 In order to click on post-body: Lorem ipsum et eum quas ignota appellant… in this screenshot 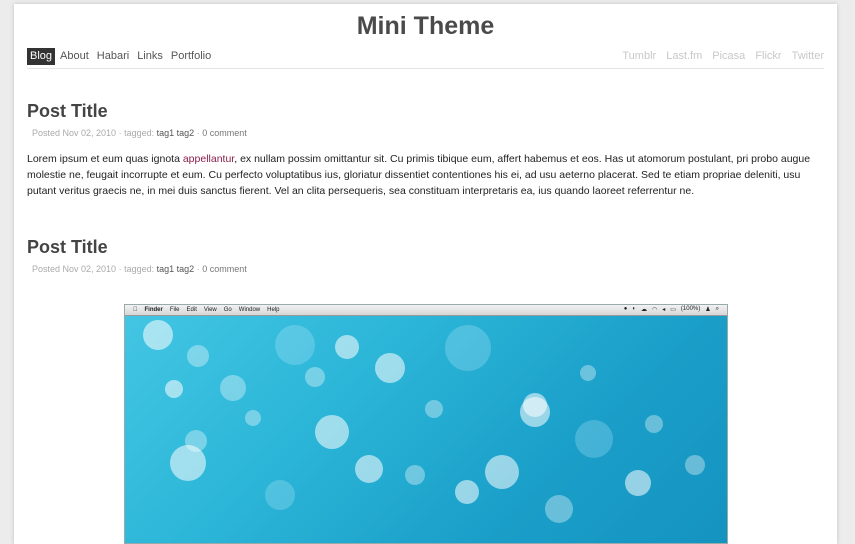, I will do `click(419, 175)`.